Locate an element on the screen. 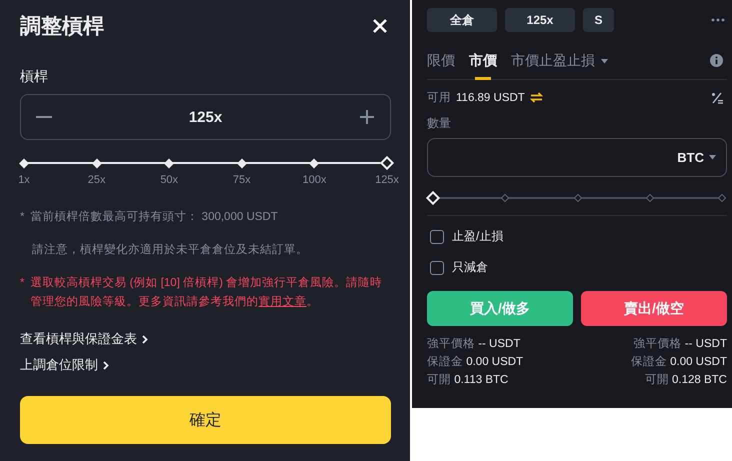 The image size is (732, 461). plus-icon is located at coordinates (367, 117).